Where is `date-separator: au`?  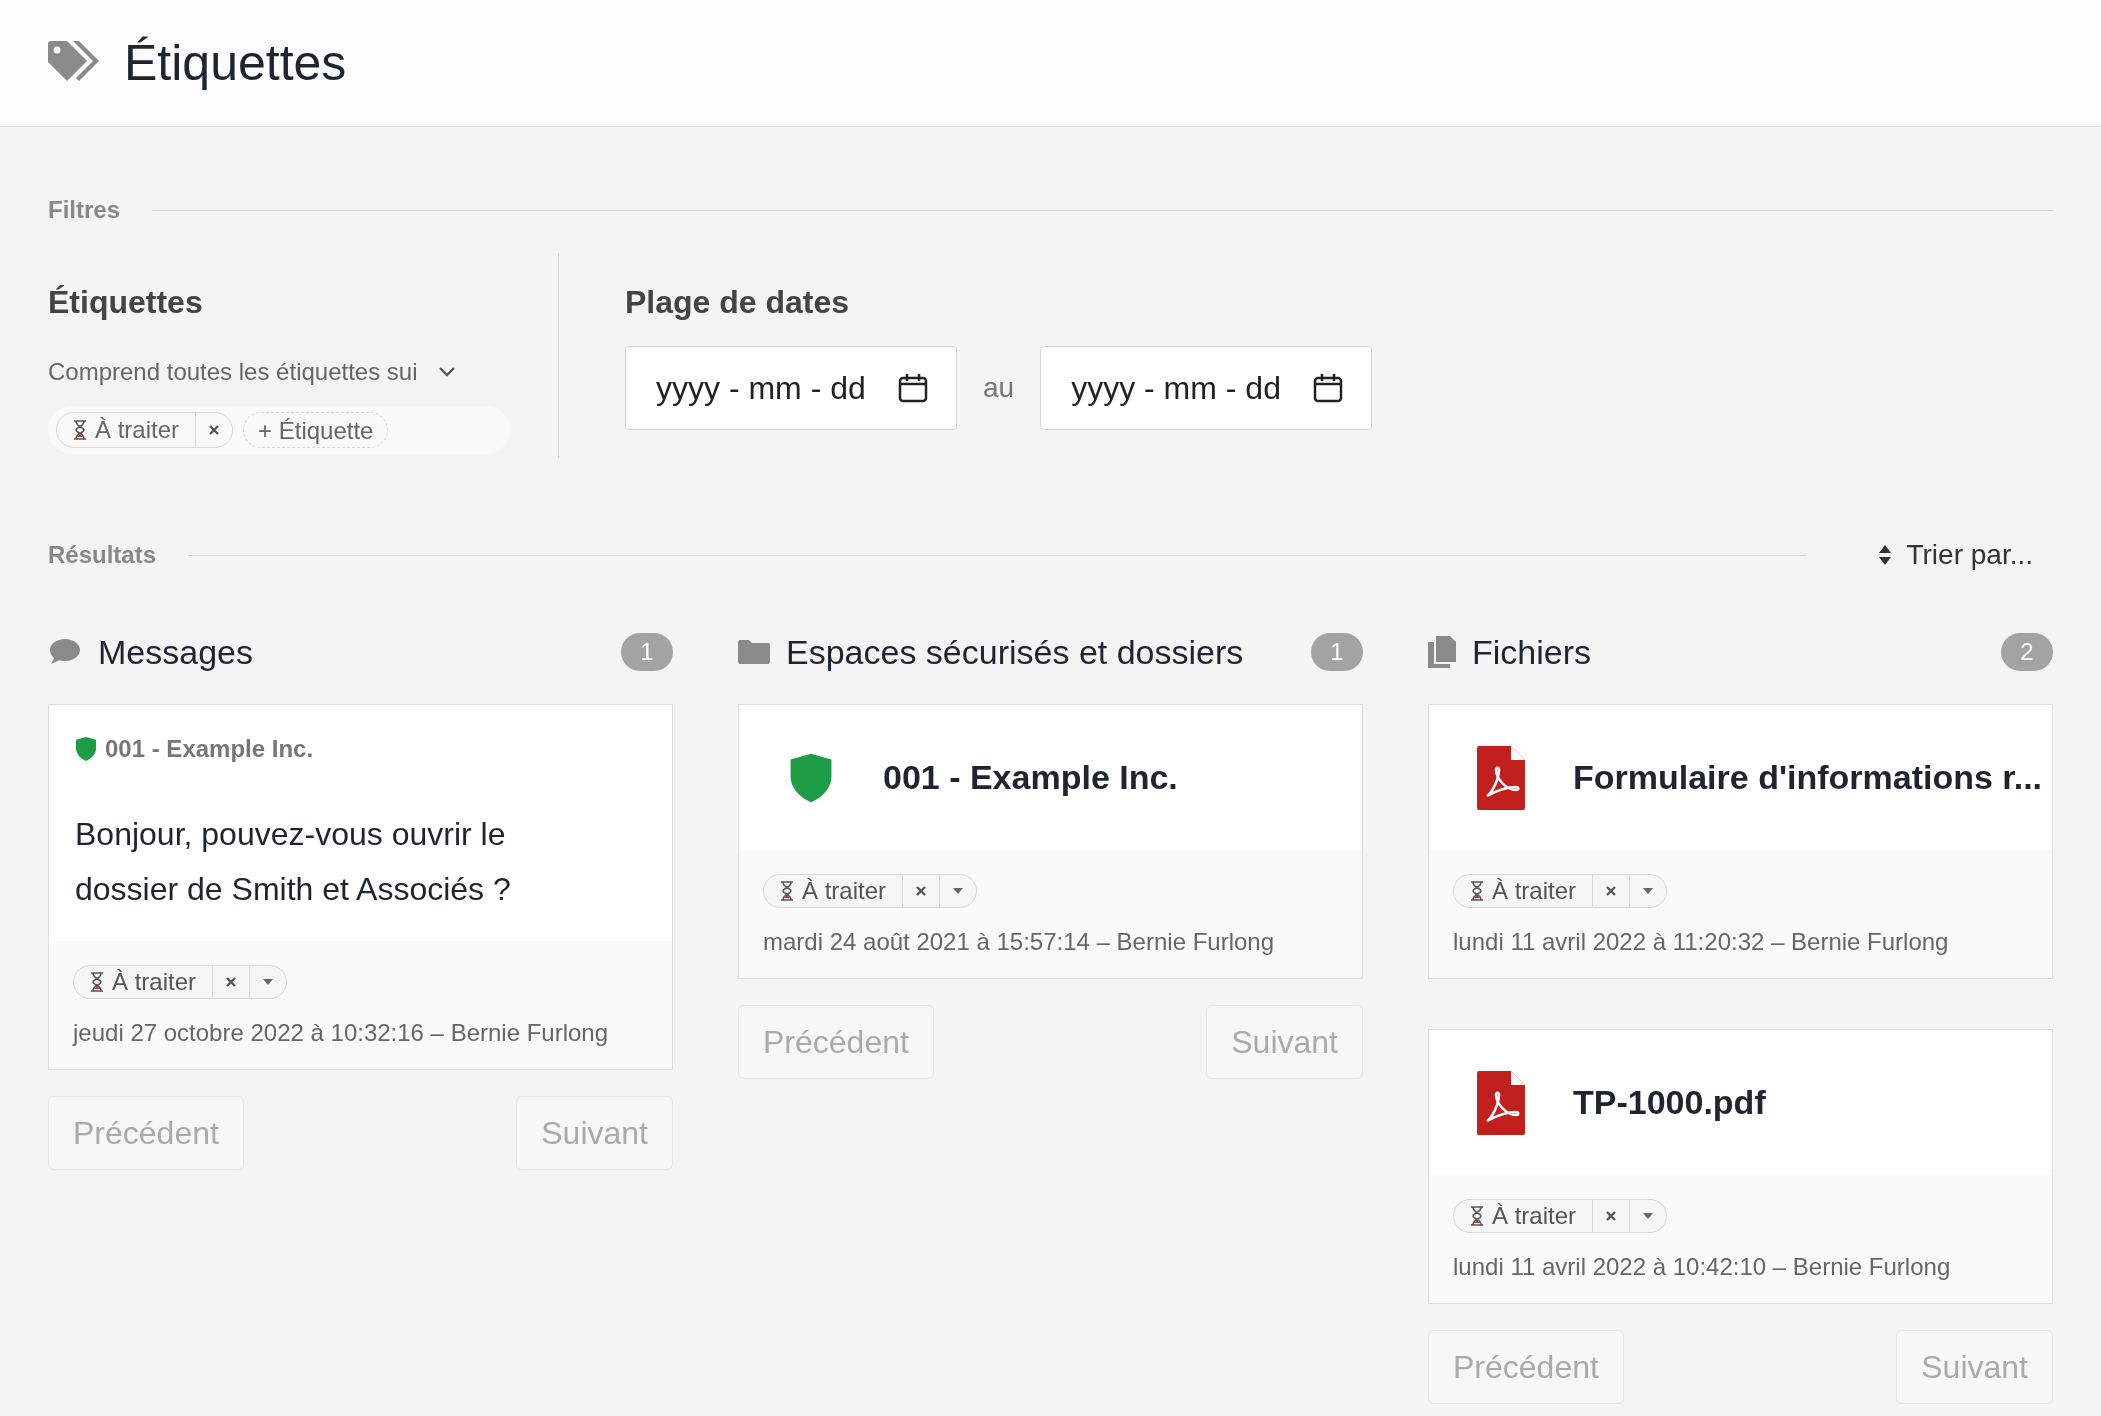
date-separator: au is located at coordinates (999, 388).